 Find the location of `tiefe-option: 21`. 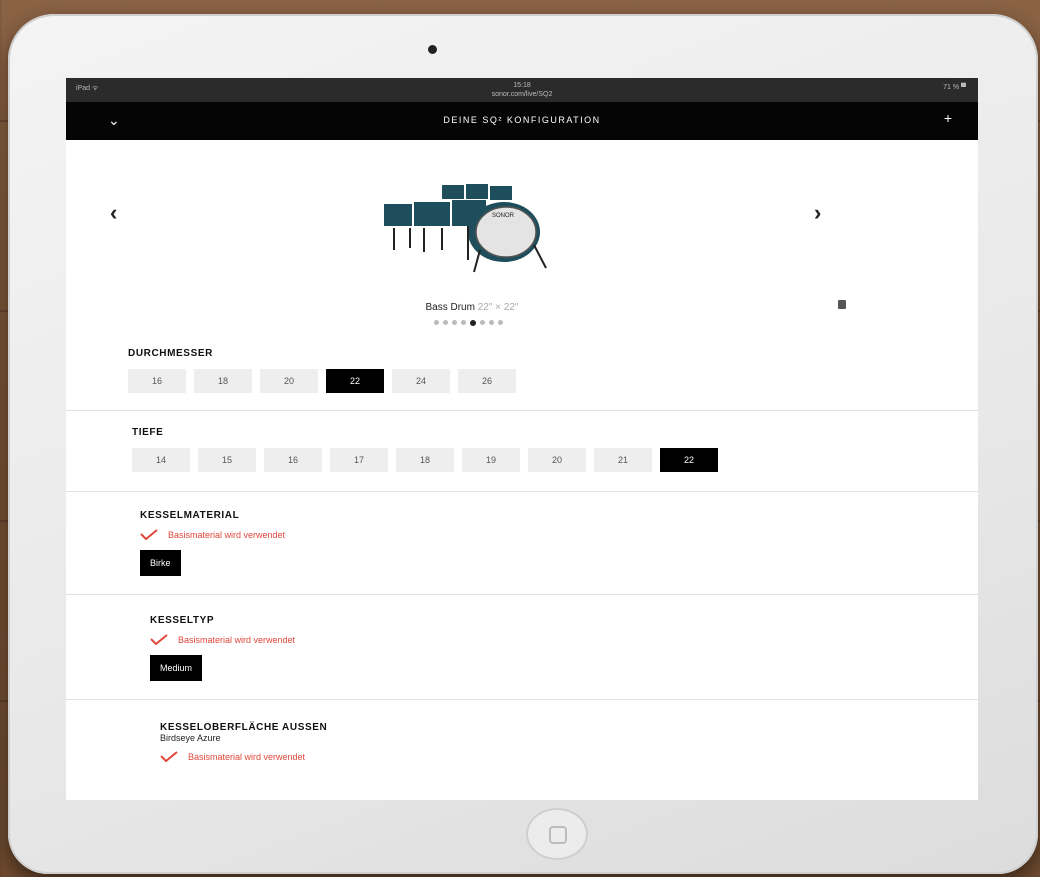

tiefe-option: 21 is located at coordinates (623, 460).